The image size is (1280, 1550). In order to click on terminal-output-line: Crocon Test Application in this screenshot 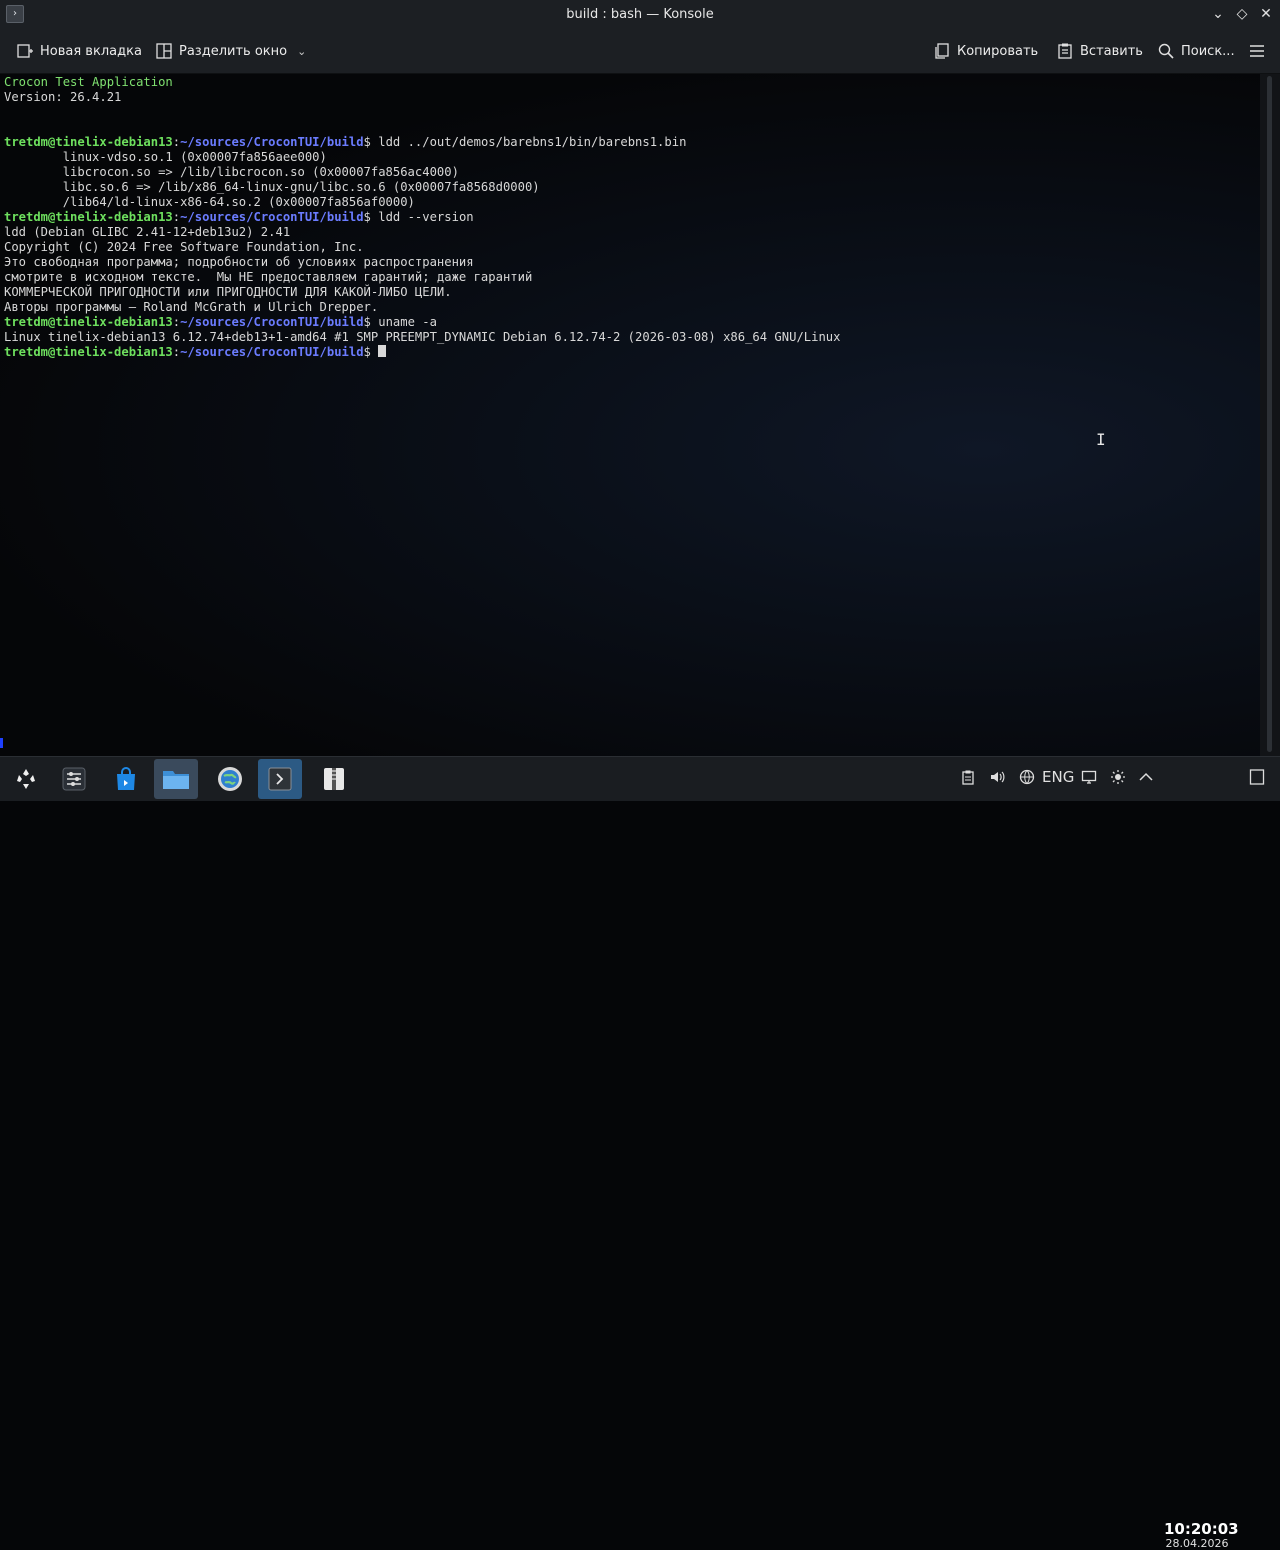, I will do `click(88, 82)`.